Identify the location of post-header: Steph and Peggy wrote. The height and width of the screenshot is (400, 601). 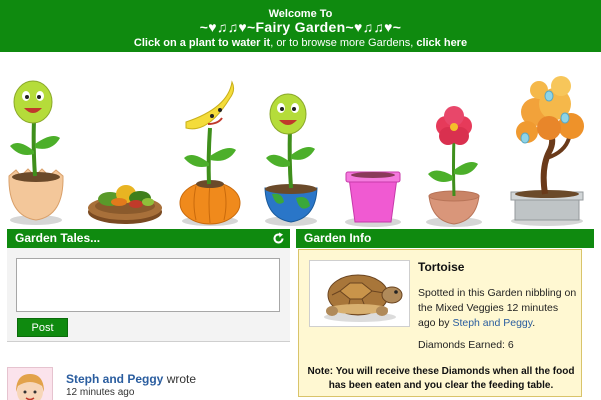
(131, 379).